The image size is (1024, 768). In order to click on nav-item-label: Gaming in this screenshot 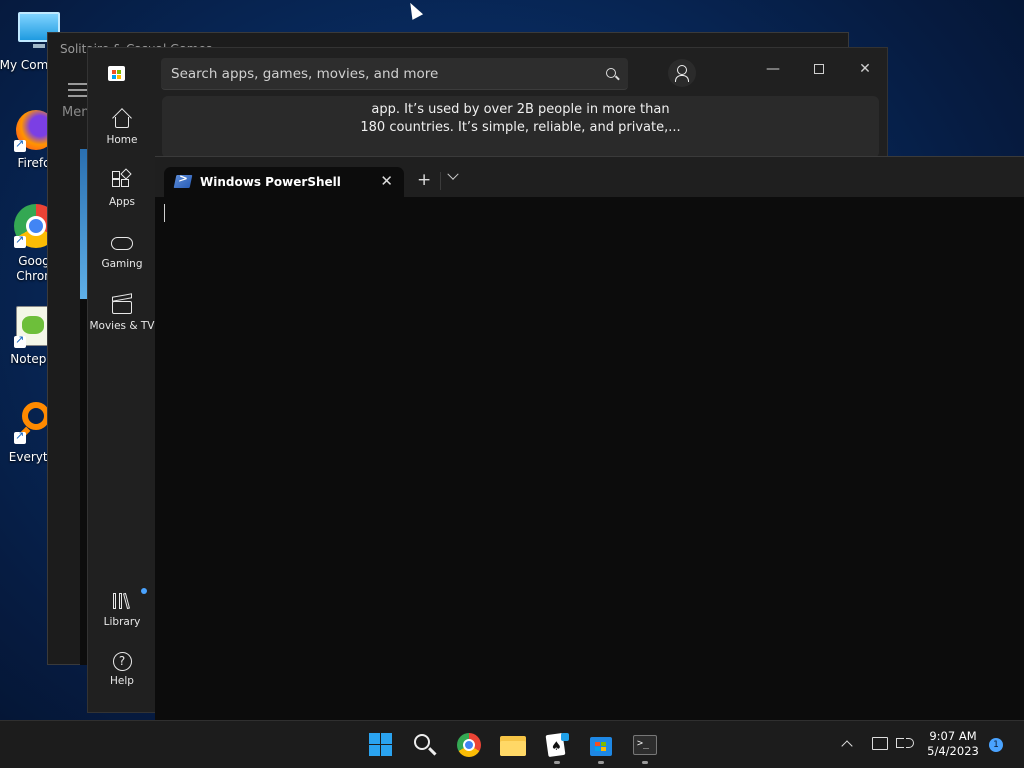, I will do `click(122, 264)`.